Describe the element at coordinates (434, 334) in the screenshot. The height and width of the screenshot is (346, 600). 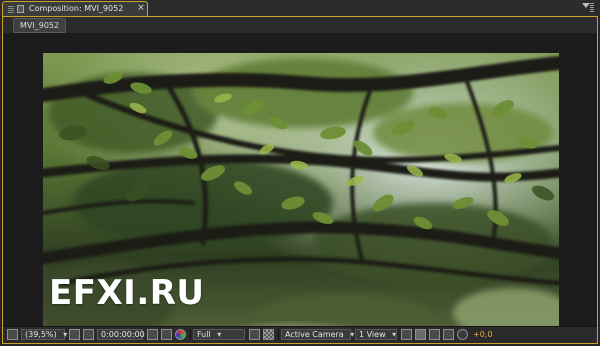
I see `timeline-icon` at that location.